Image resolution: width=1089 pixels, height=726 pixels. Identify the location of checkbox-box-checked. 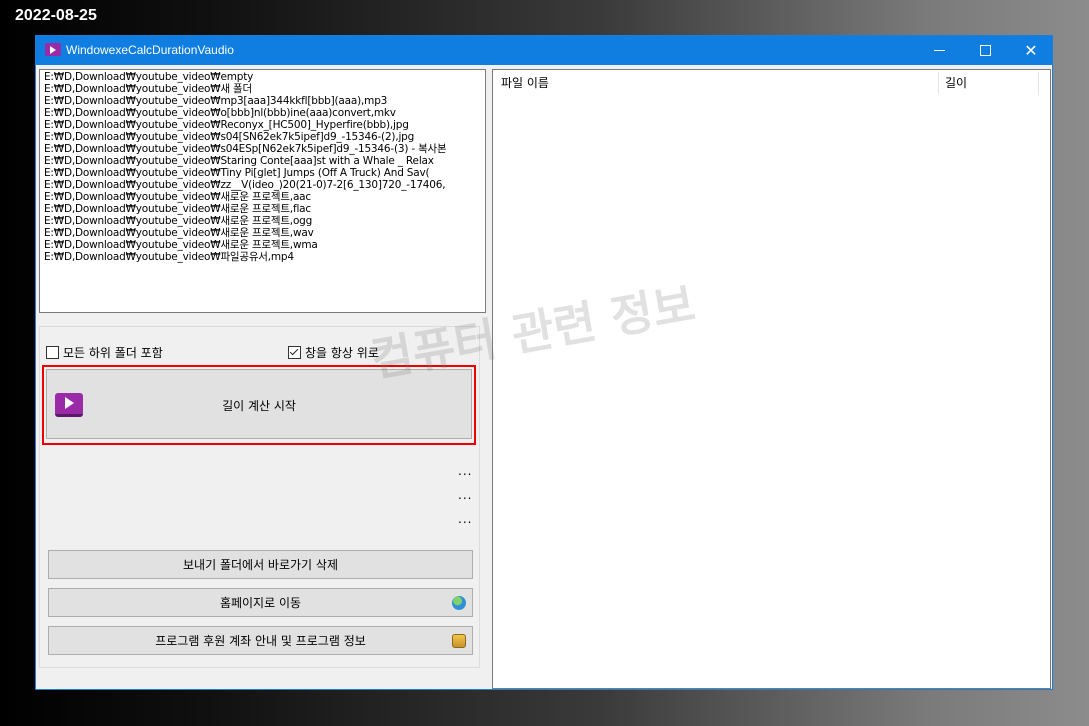
(294, 352).